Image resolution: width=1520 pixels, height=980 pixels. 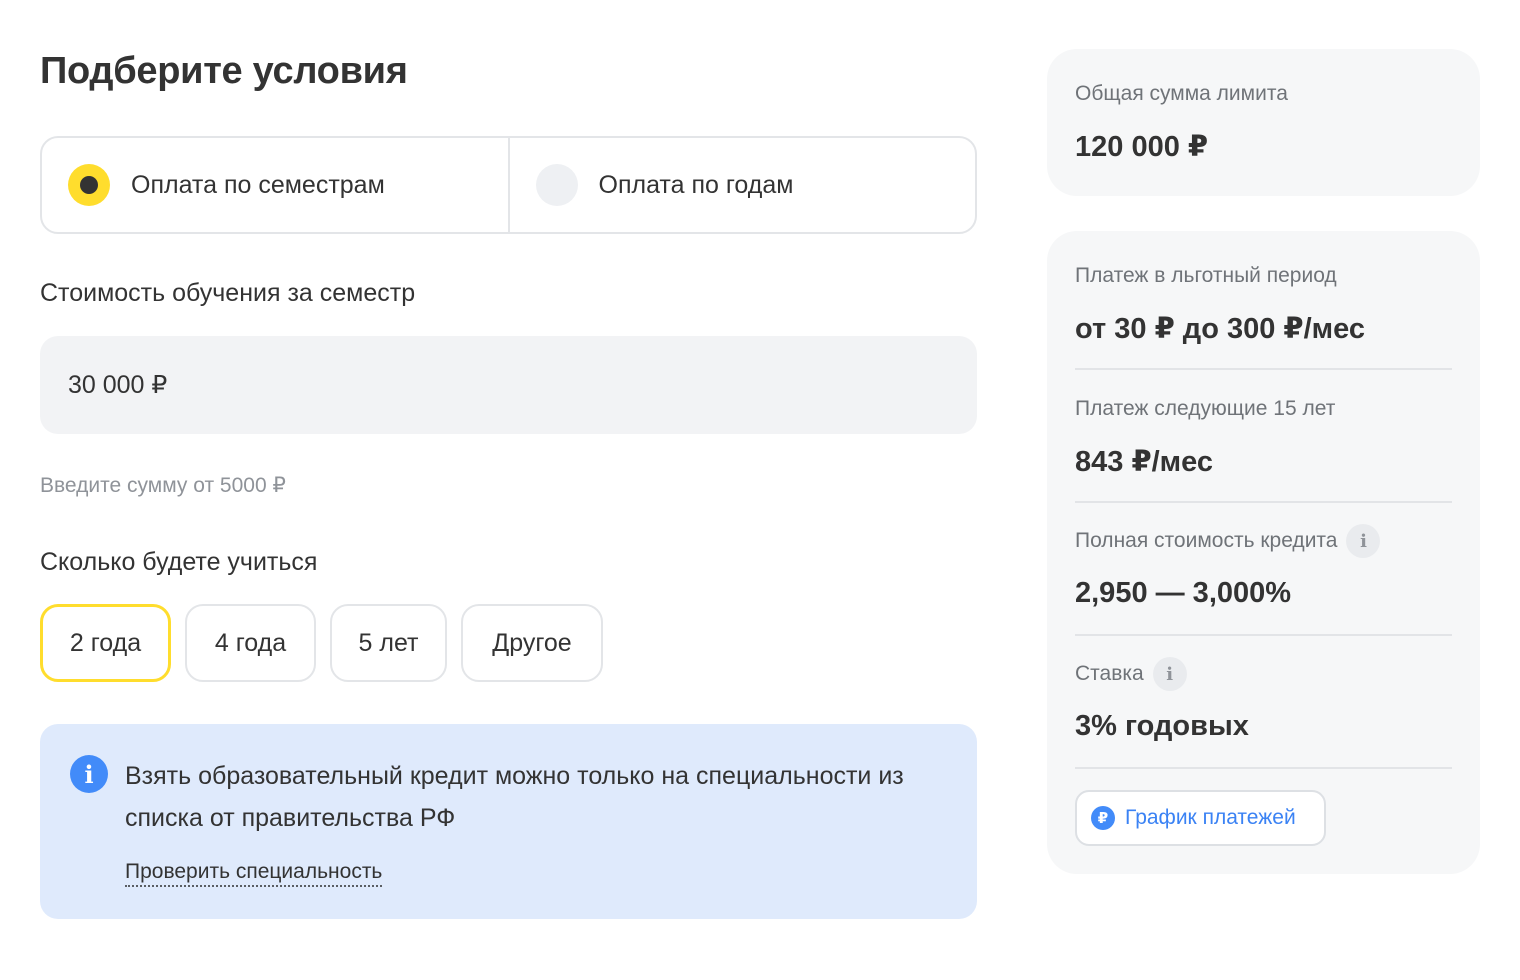 I want to click on duration-label: Сколько будете учиться, so click(x=179, y=562).